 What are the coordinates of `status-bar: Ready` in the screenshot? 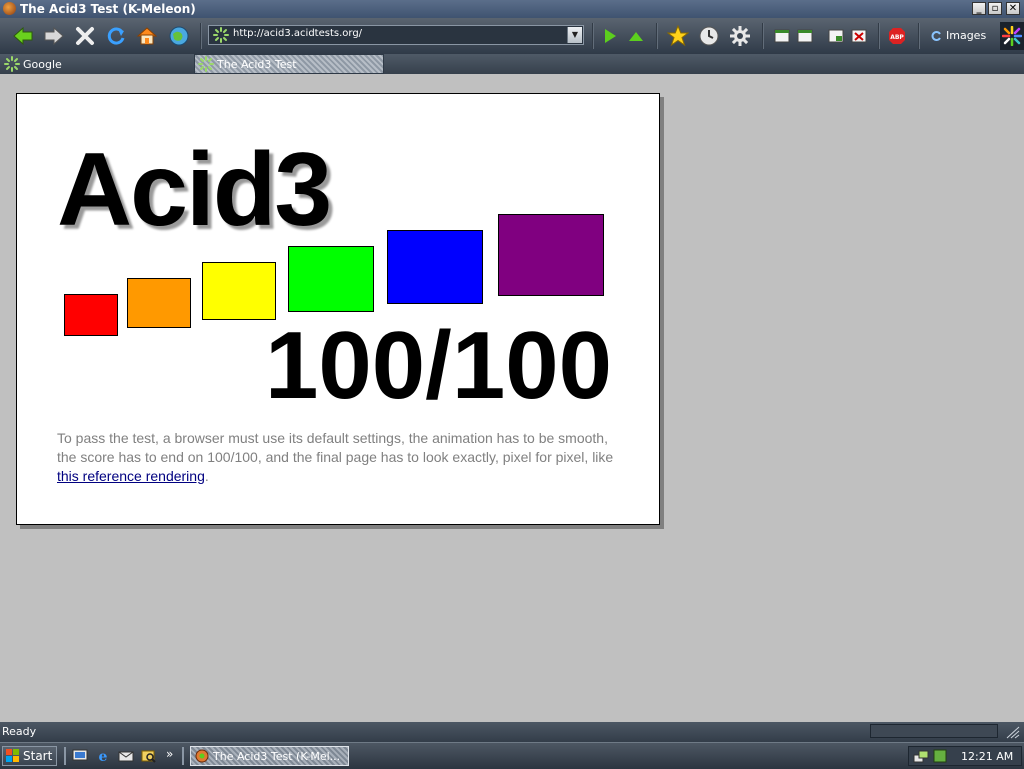 It's located at (512, 732).